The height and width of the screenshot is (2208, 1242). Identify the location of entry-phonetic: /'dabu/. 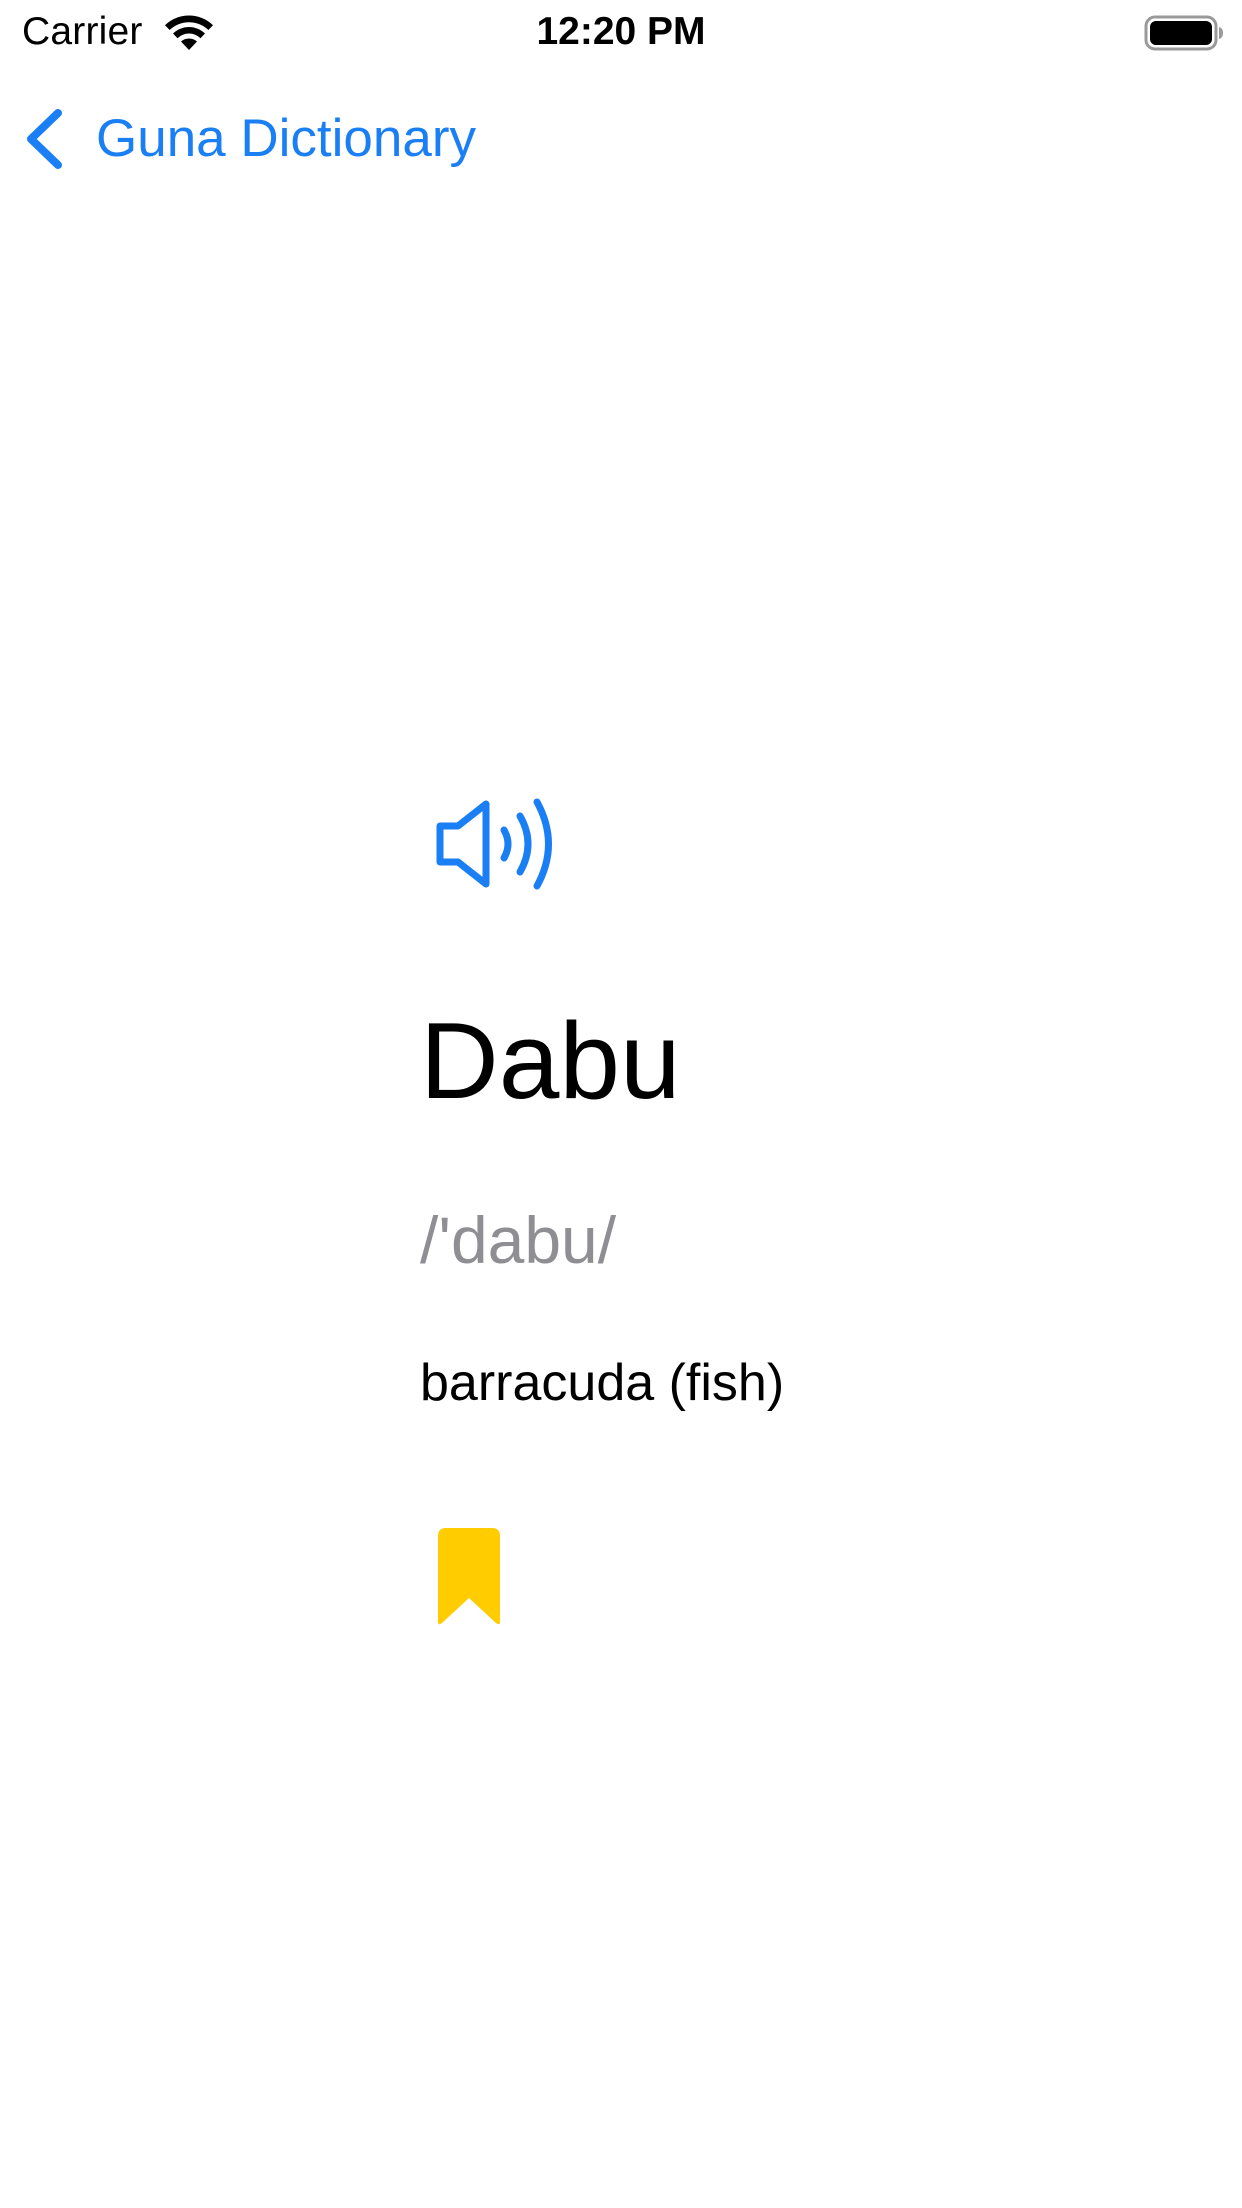
(518, 1240).